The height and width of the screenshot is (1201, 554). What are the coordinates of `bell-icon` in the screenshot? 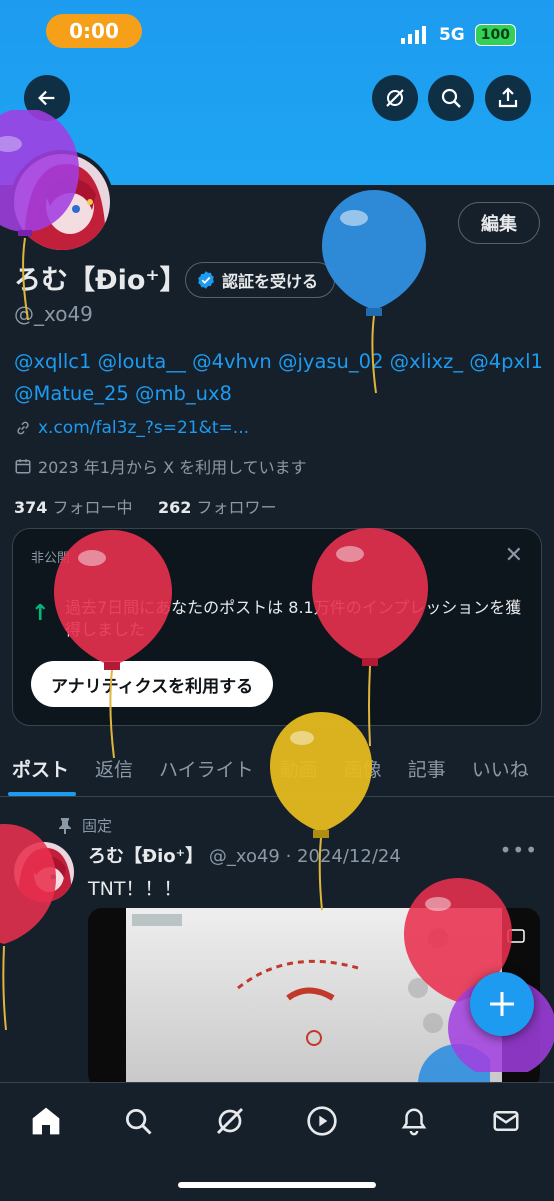 It's located at (414, 1122).